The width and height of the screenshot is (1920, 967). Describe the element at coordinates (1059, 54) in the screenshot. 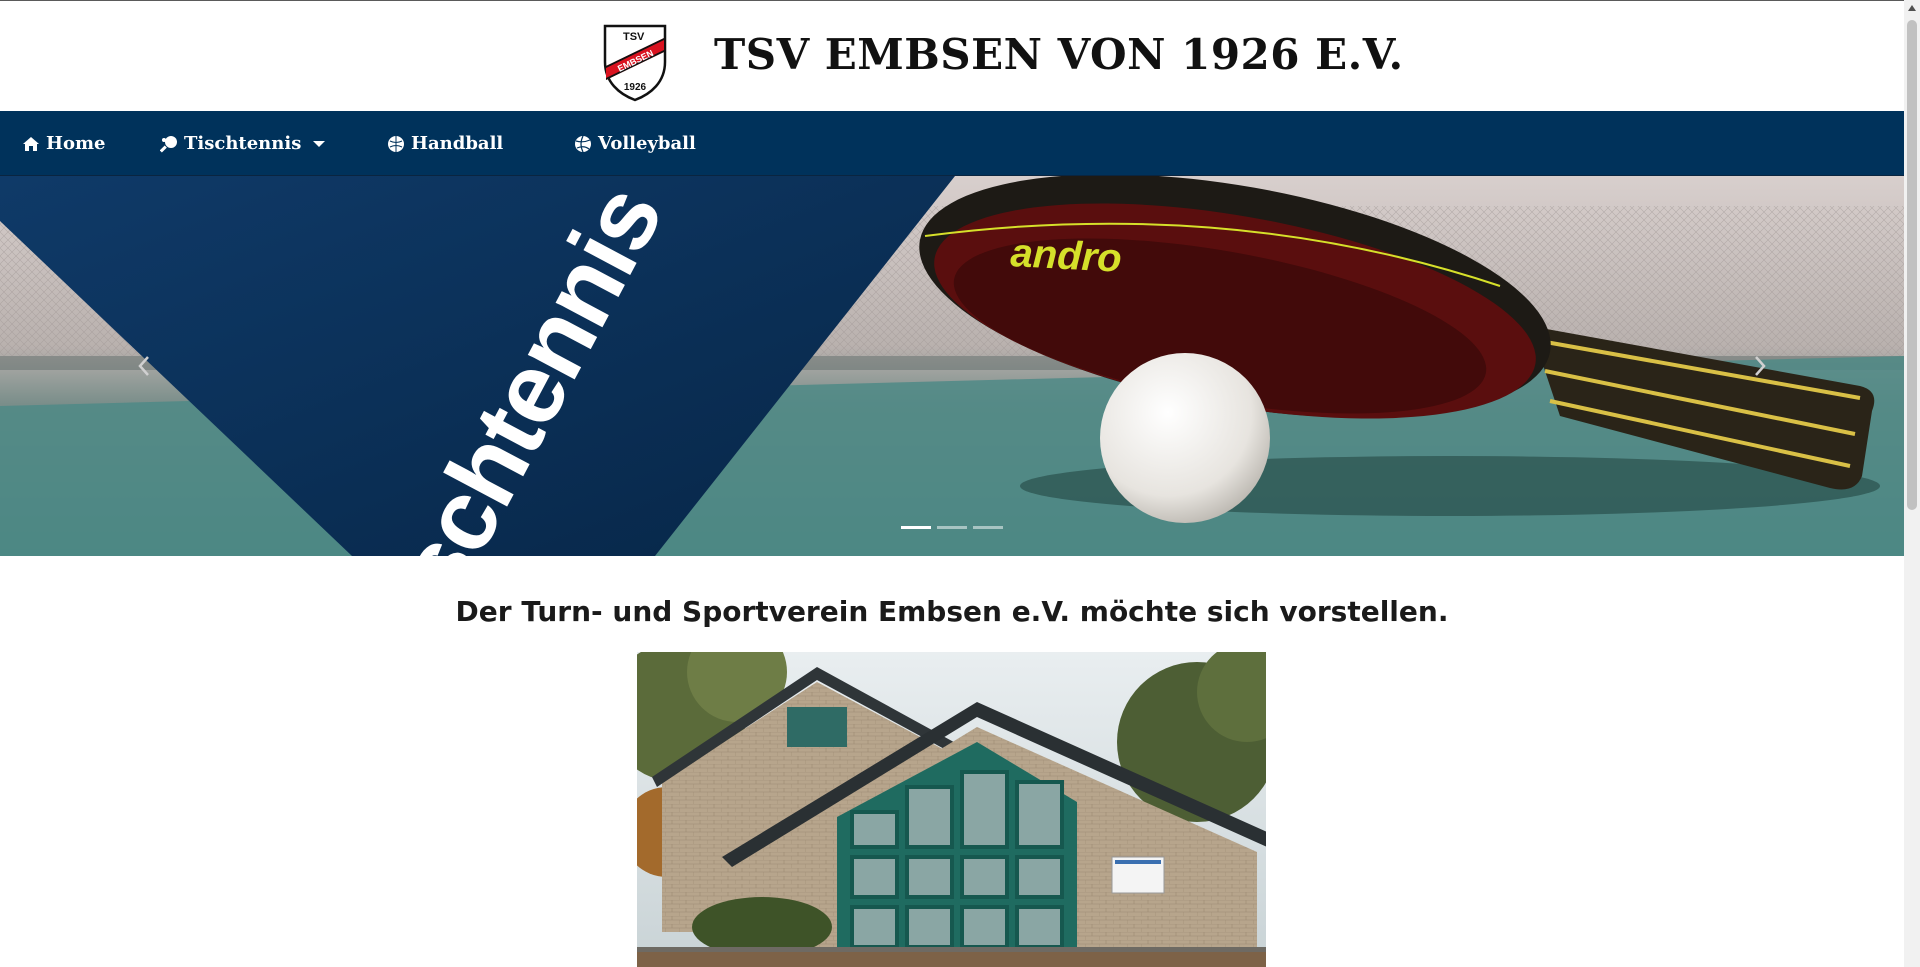

I see `site-title: TSV EMBSEN VON 1926 E.V.` at that location.